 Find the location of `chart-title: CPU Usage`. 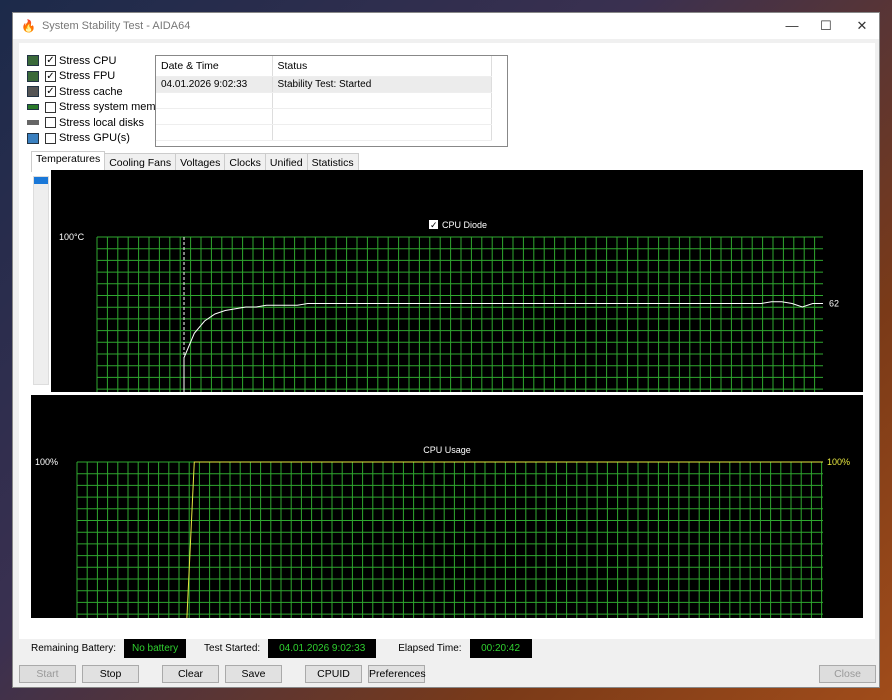

chart-title: CPU Usage is located at coordinates (447, 450).